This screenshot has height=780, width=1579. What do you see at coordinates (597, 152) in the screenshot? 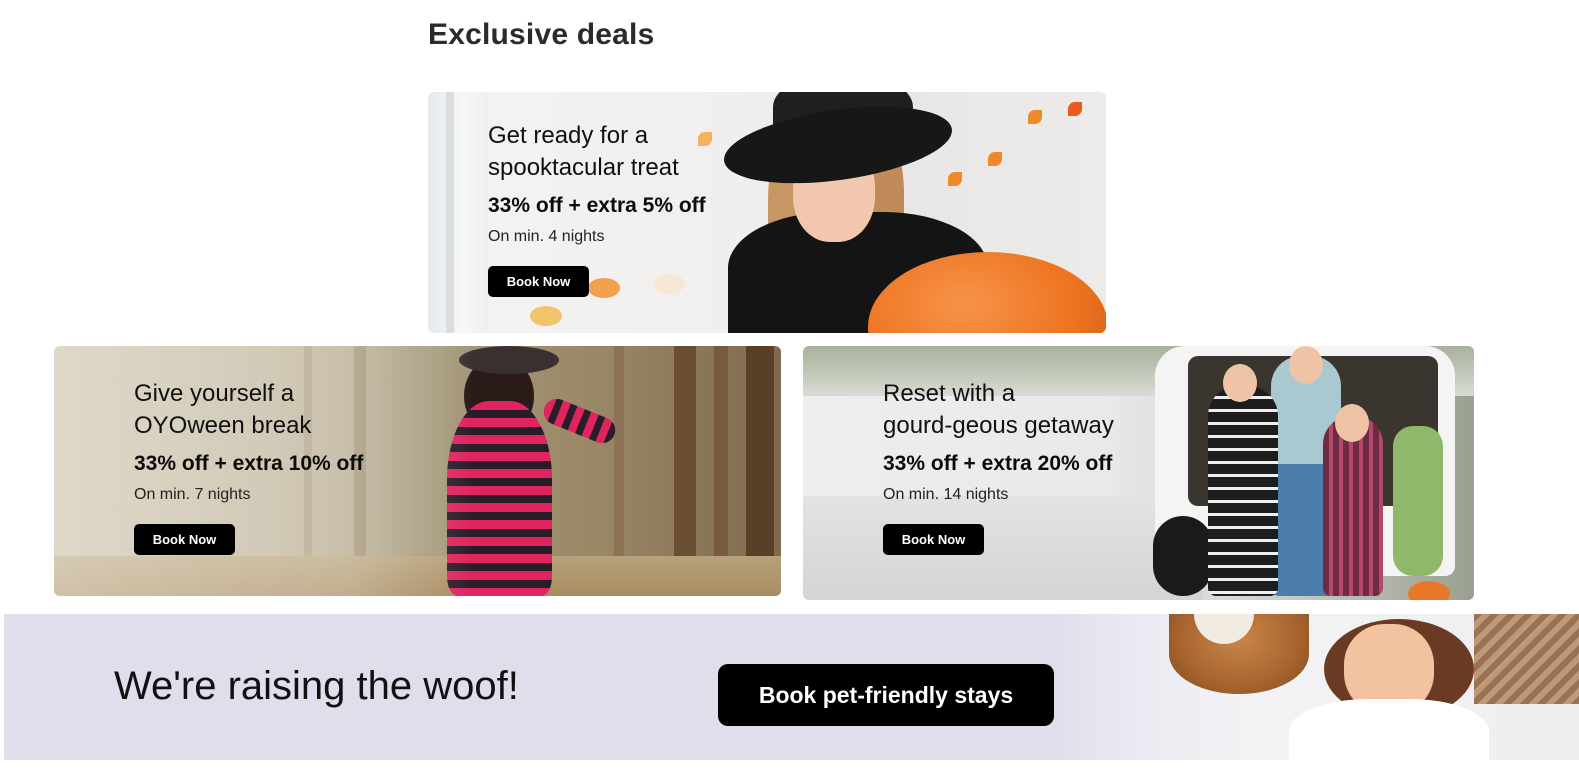
I see `deal-headline: Get ready for a spooktacular treat` at bounding box center [597, 152].